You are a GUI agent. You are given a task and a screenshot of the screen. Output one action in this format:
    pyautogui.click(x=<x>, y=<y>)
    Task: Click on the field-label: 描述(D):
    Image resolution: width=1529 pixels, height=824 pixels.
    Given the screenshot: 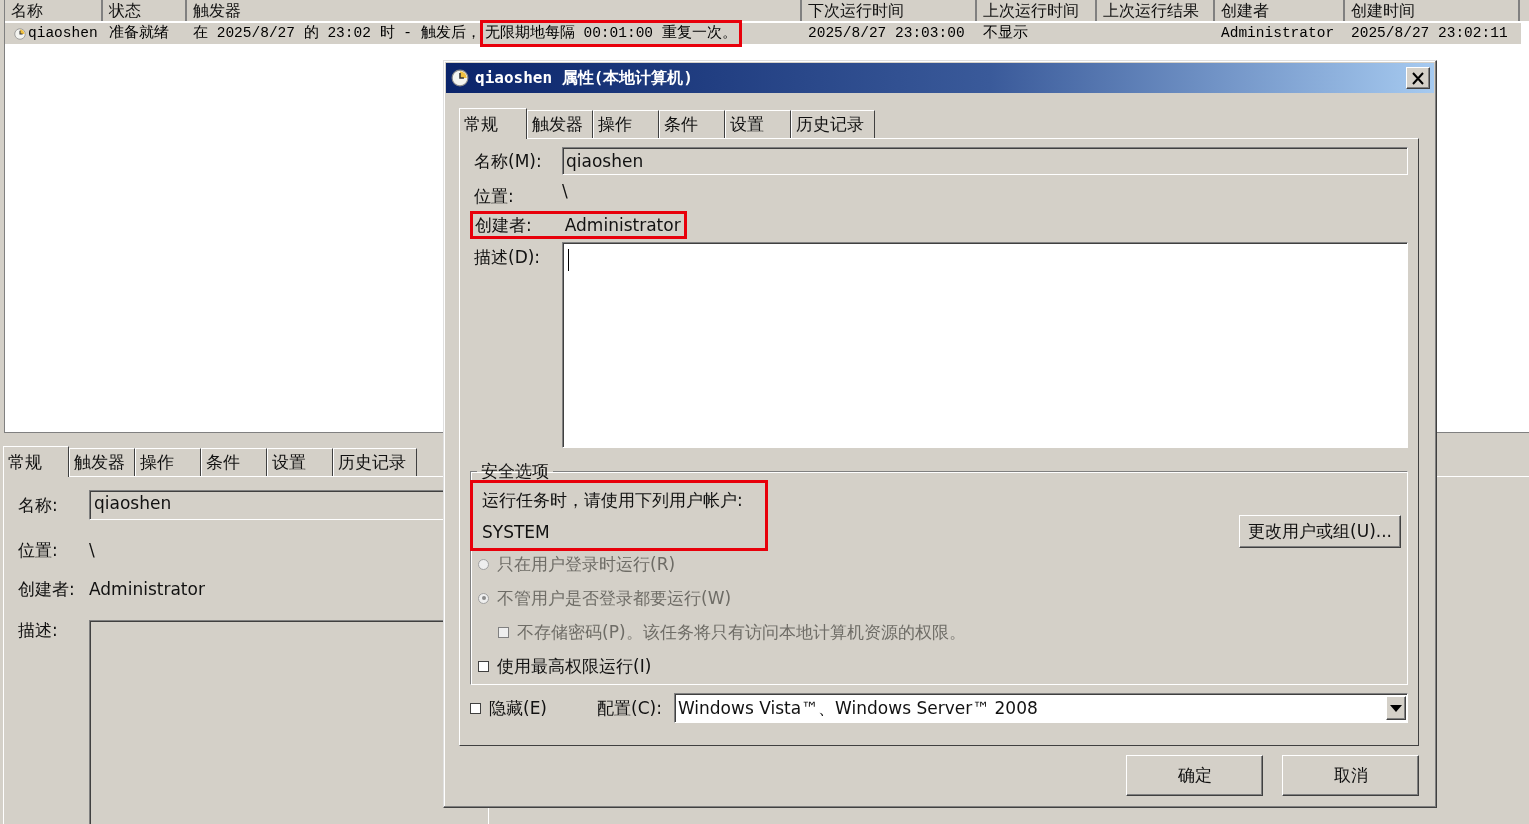 What is the action you would take?
    pyautogui.click(x=508, y=257)
    